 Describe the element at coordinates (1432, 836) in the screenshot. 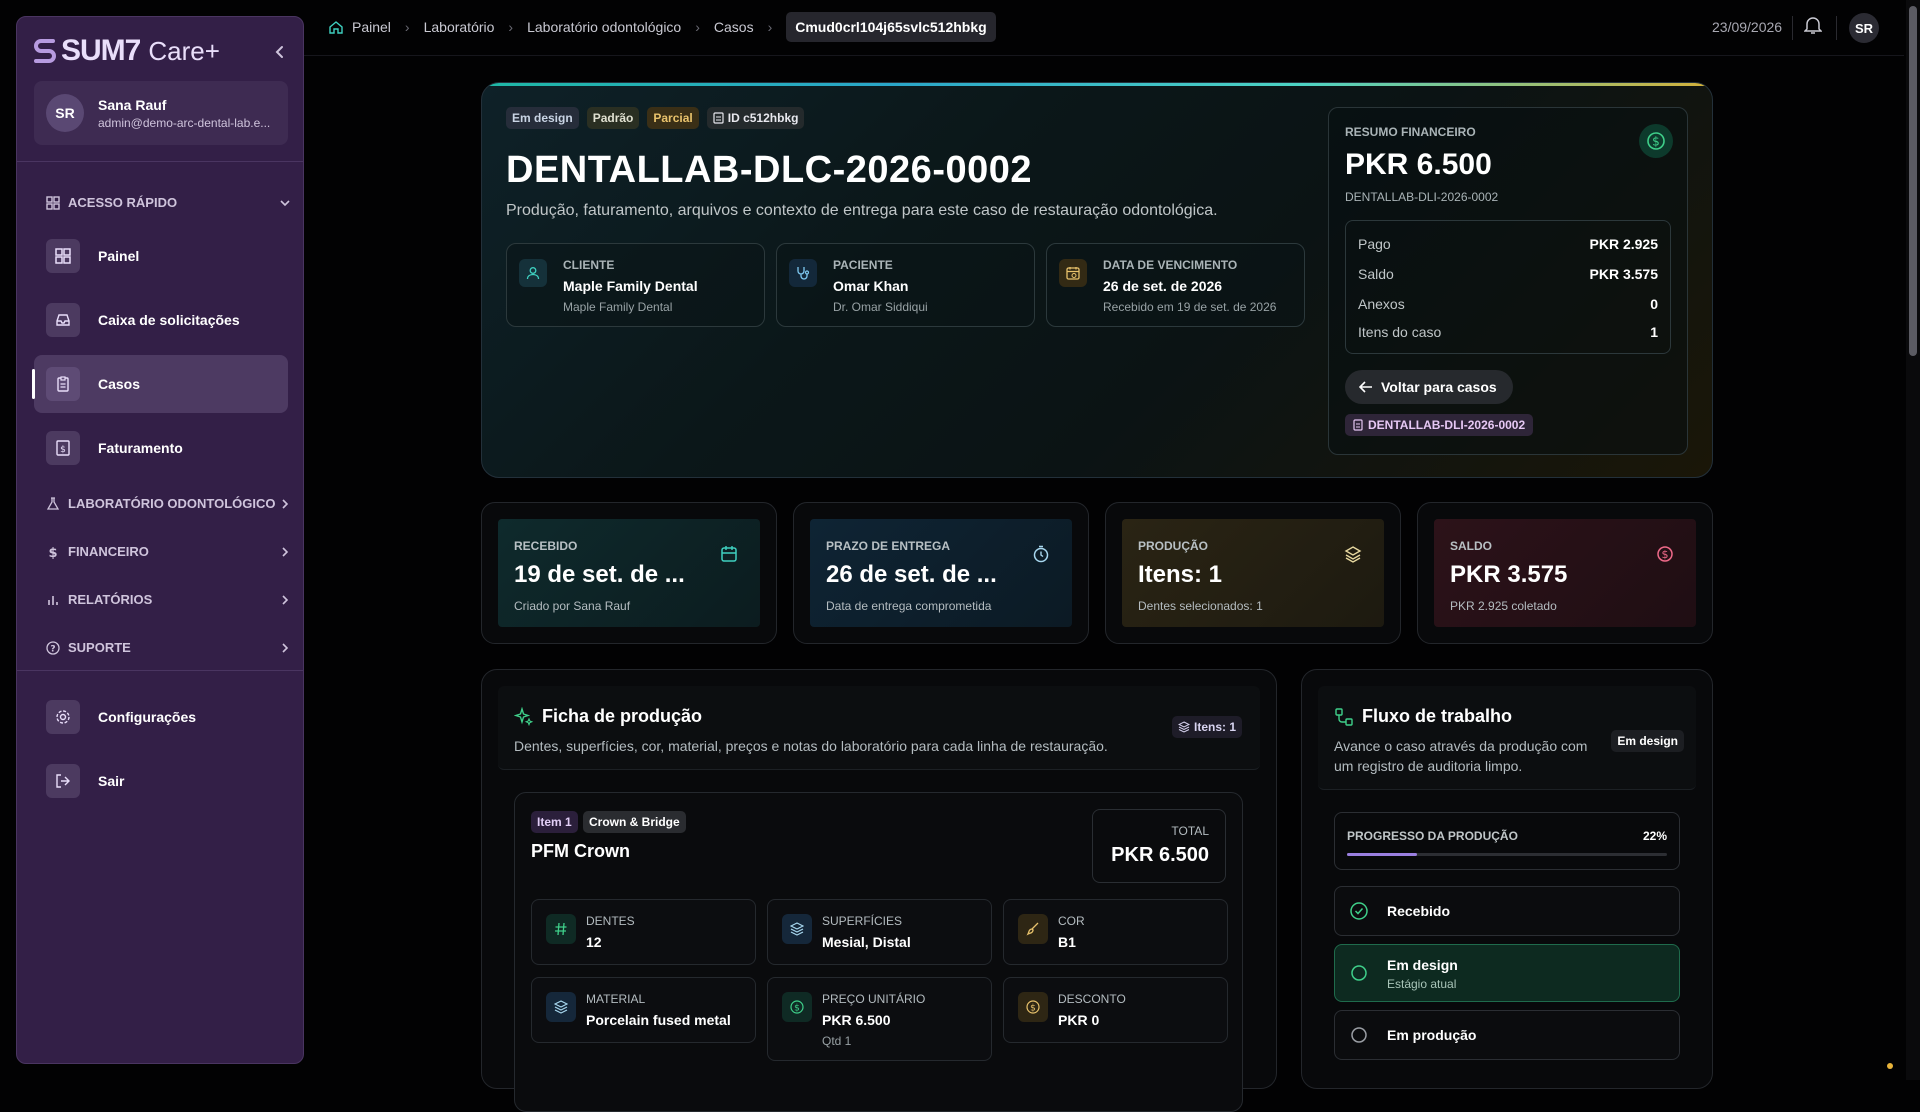

I see `progress-label: PROGRESSO DA PRODUÇÃO` at that location.